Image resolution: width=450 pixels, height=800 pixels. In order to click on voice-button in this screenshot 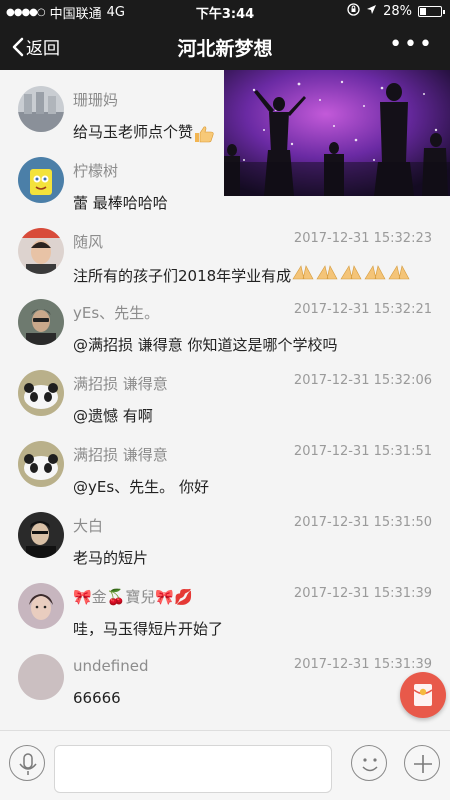, I will do `click(27, 763)`.